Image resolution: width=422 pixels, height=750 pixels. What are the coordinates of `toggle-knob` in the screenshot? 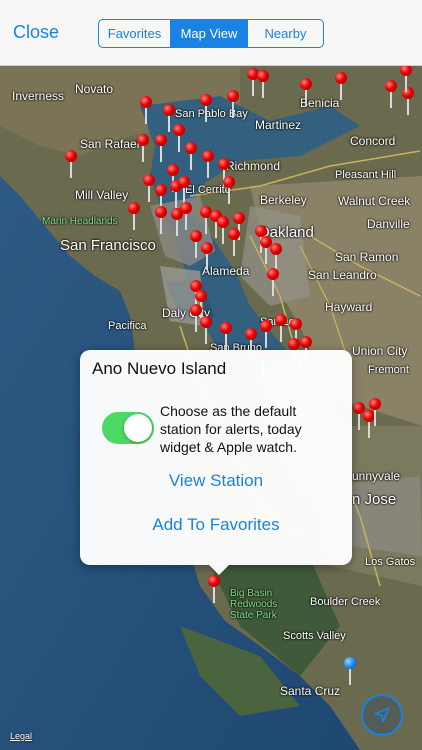 It's located at (138, 428).